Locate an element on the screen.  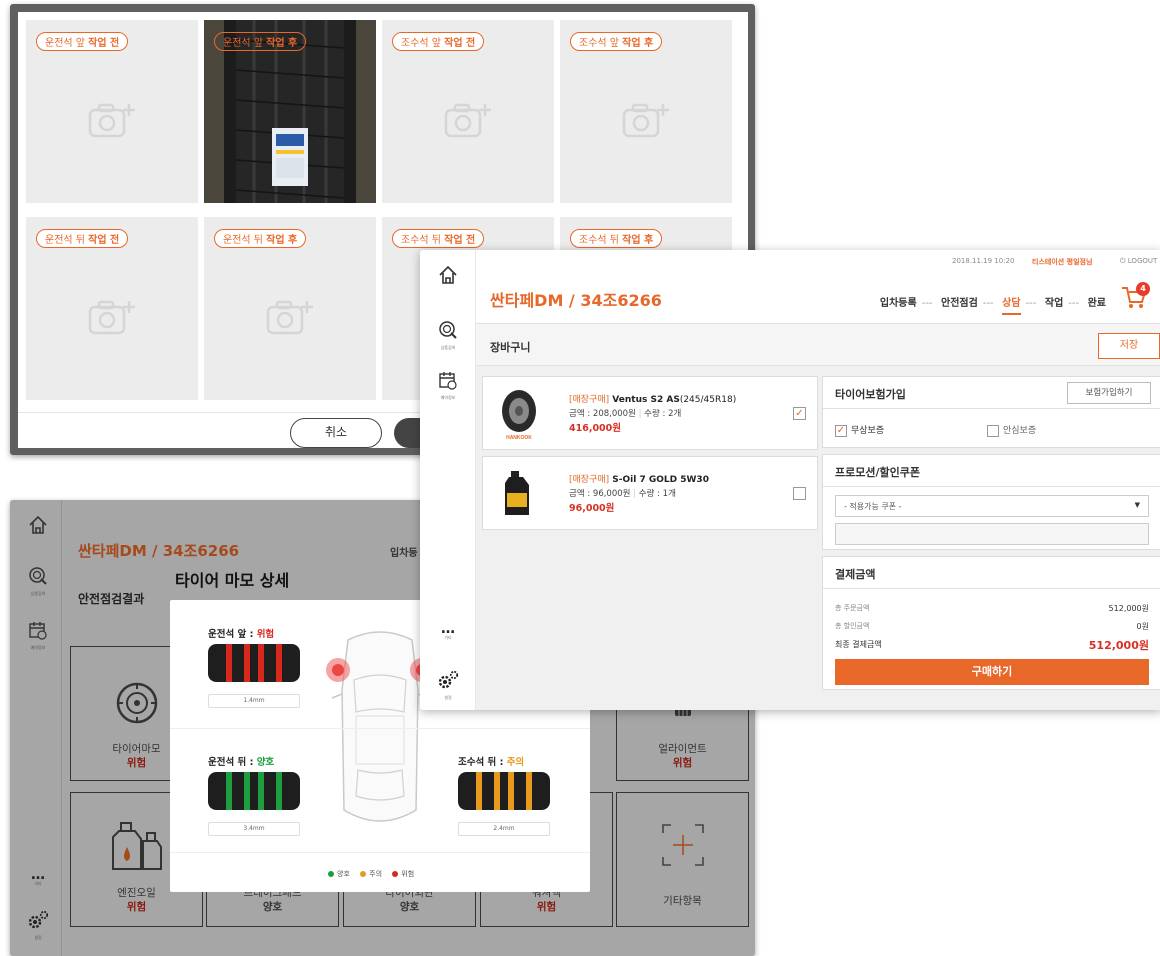
cart-count-badge: 4 is located at coordinates (1143, 289).